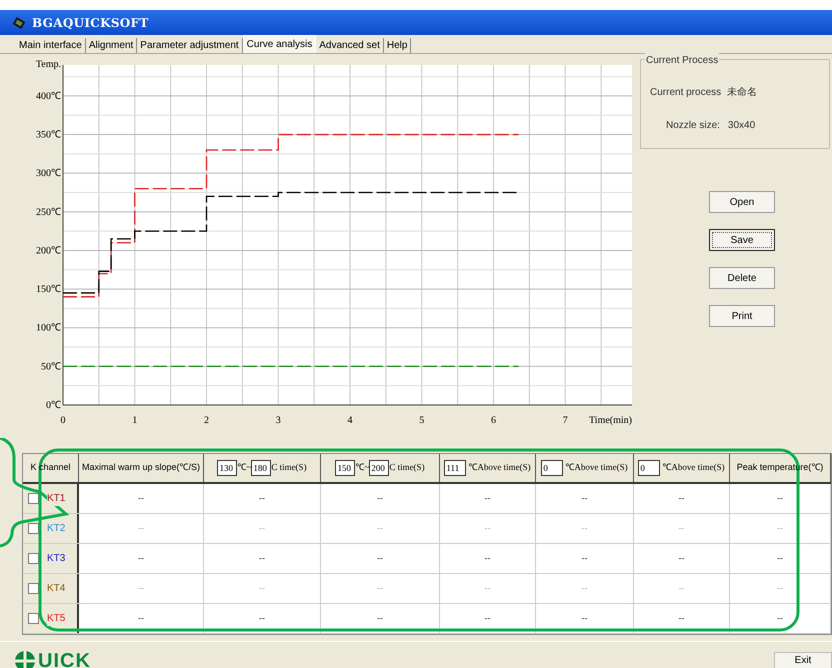 The image size is (832, 668). I want to click on column-header: Maximal warm up slope(℃/S), so click(141, 467).